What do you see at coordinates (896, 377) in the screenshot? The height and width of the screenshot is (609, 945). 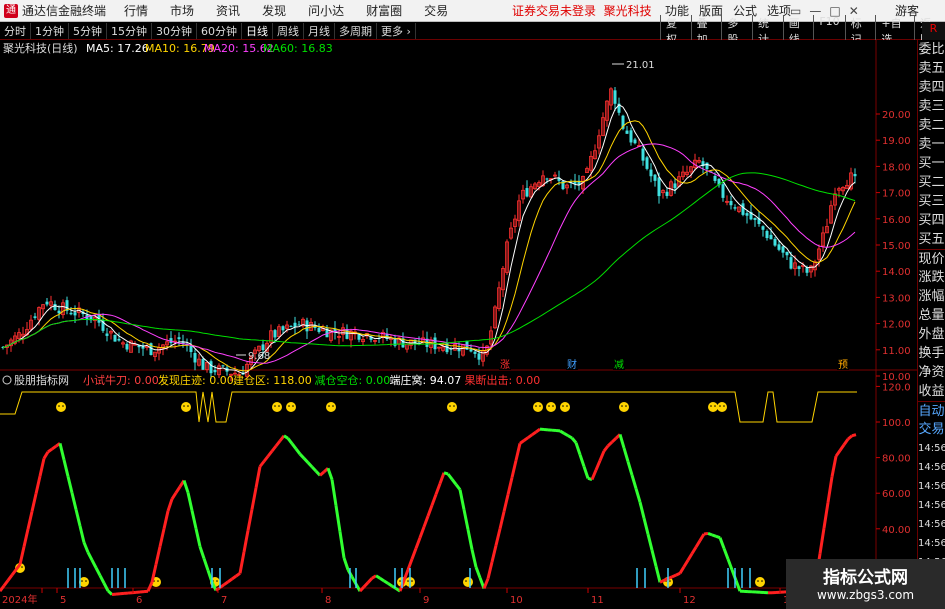 I see `price-axis-label: 10.00` at bounding box center [896, 377].